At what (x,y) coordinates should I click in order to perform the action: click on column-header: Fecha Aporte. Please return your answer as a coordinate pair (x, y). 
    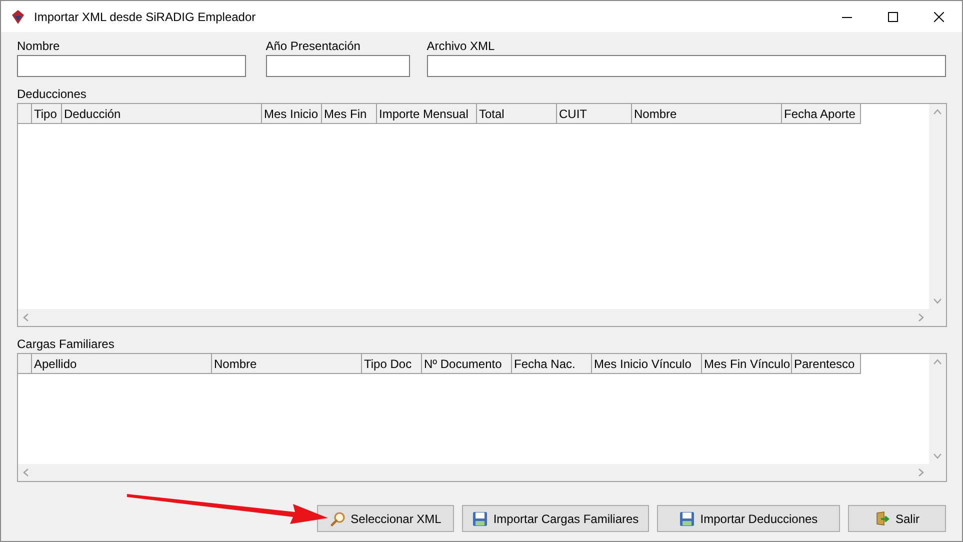
    Looking at the image, I should click on (821, 114).